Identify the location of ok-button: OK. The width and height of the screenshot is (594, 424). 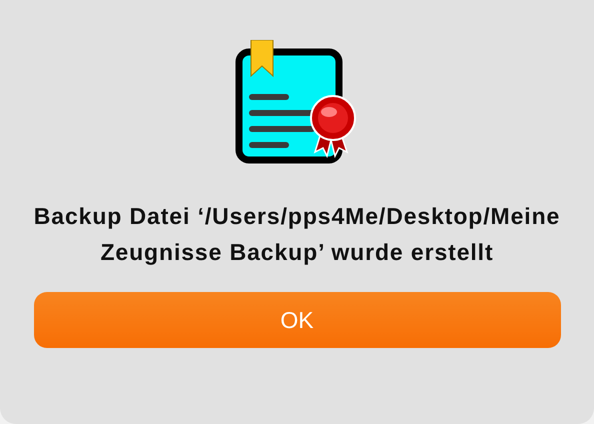
(297, 320).